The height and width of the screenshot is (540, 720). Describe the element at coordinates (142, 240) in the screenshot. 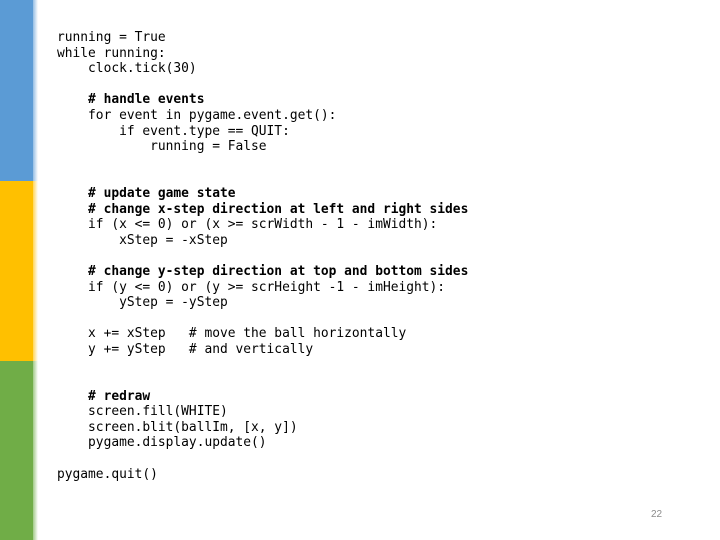

I see `code-line: xStep = -xStep` at that location.